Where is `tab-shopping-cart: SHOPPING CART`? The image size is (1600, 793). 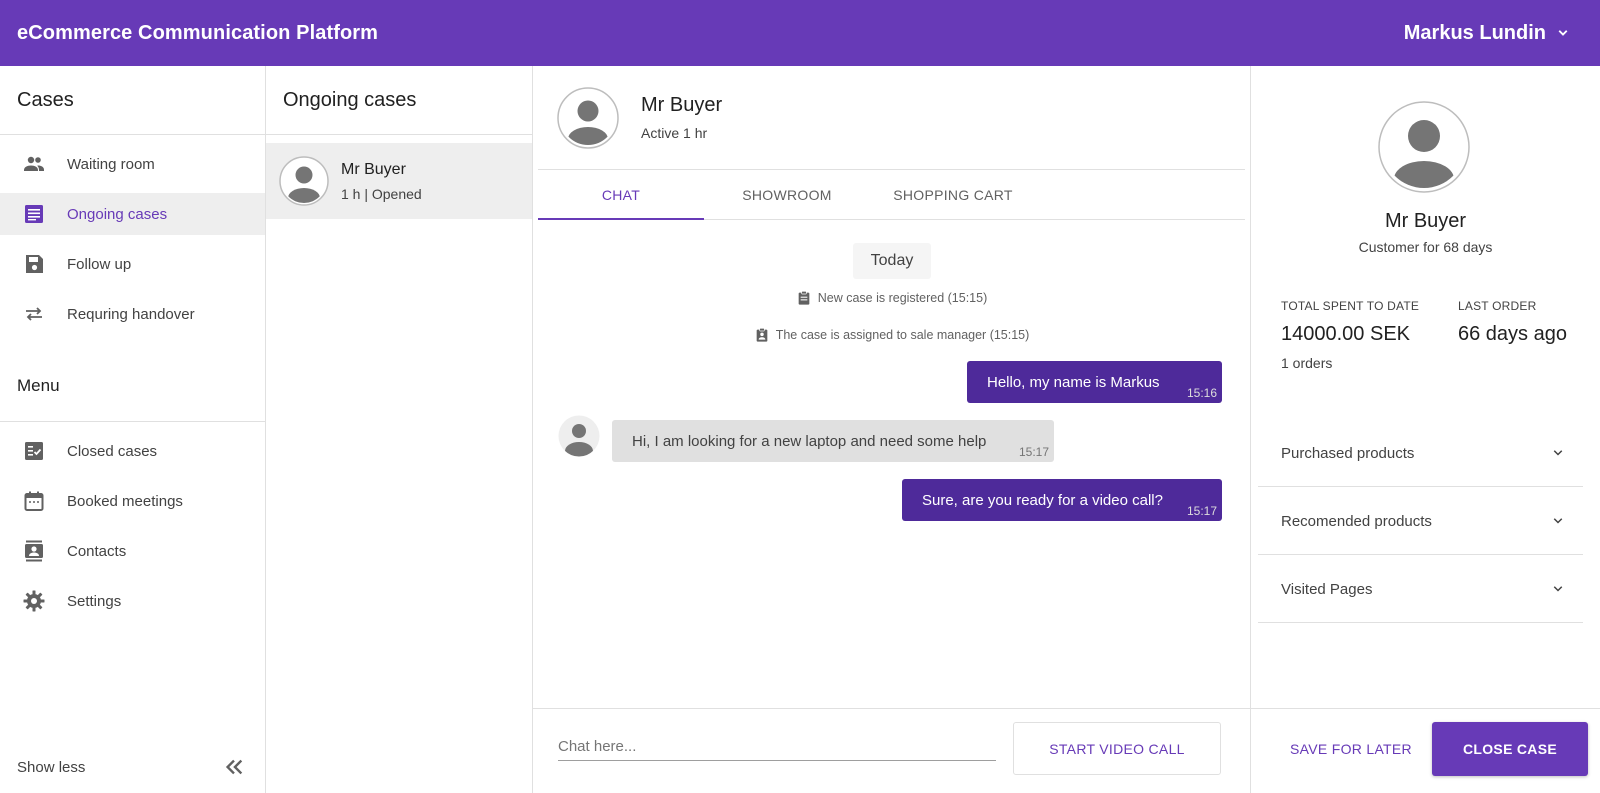
tab-shopping-cart: SHOPPING CART is located at coordinates (953, 194).